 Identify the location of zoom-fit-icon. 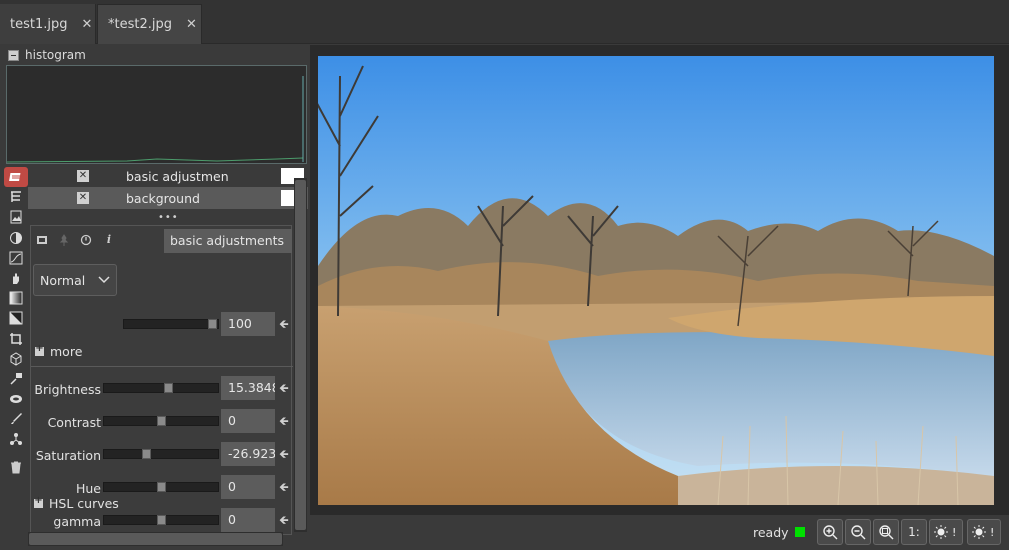
(886, 532).